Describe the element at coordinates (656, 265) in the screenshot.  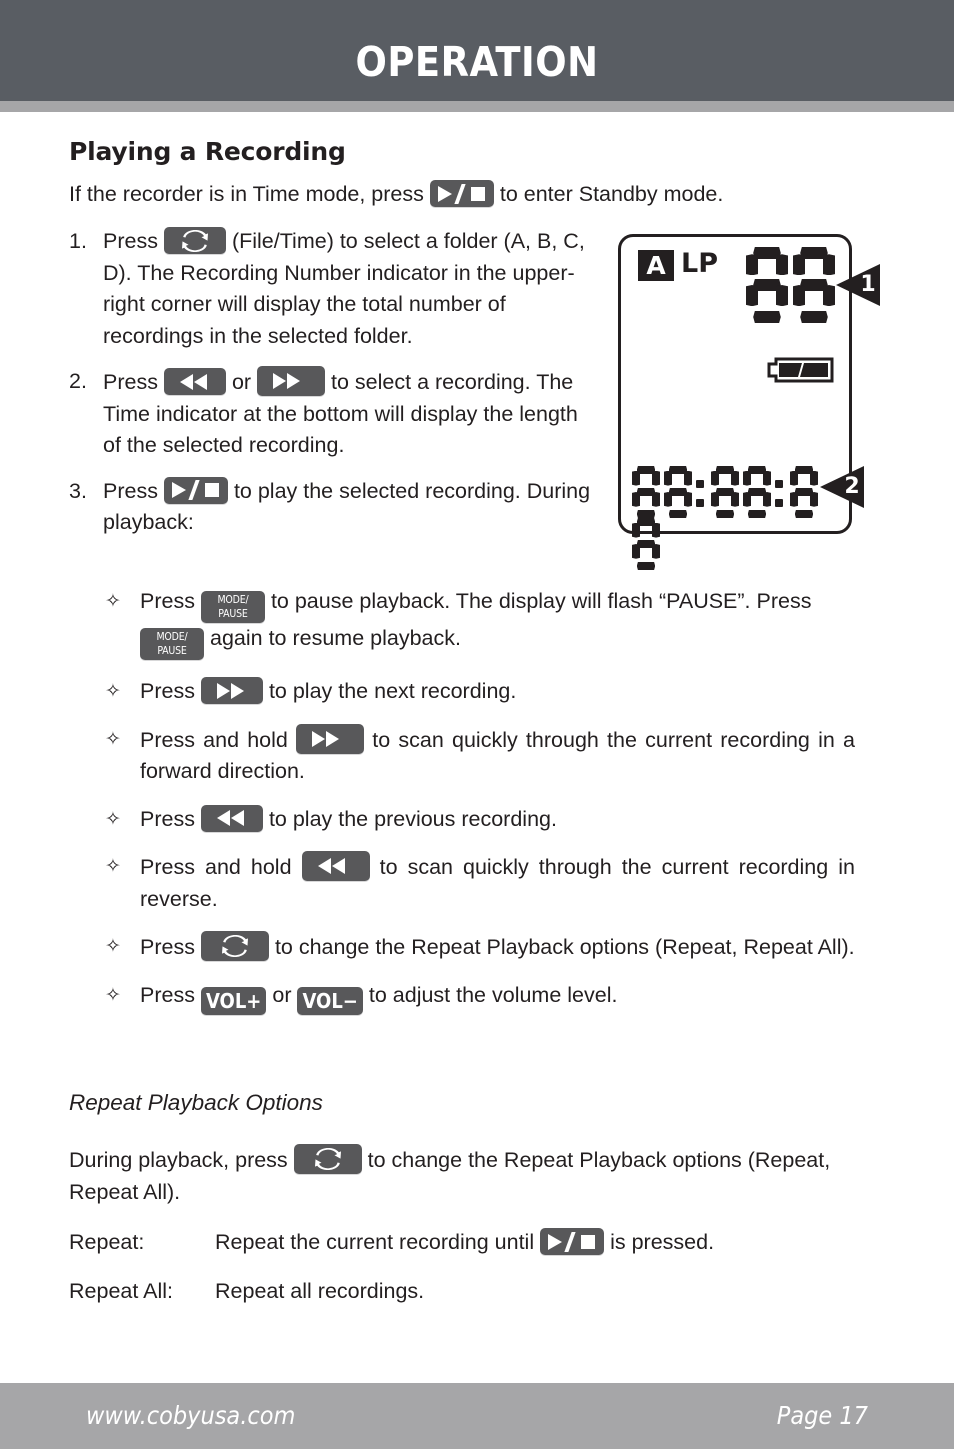
I see `folder-indicator: A` at that location.